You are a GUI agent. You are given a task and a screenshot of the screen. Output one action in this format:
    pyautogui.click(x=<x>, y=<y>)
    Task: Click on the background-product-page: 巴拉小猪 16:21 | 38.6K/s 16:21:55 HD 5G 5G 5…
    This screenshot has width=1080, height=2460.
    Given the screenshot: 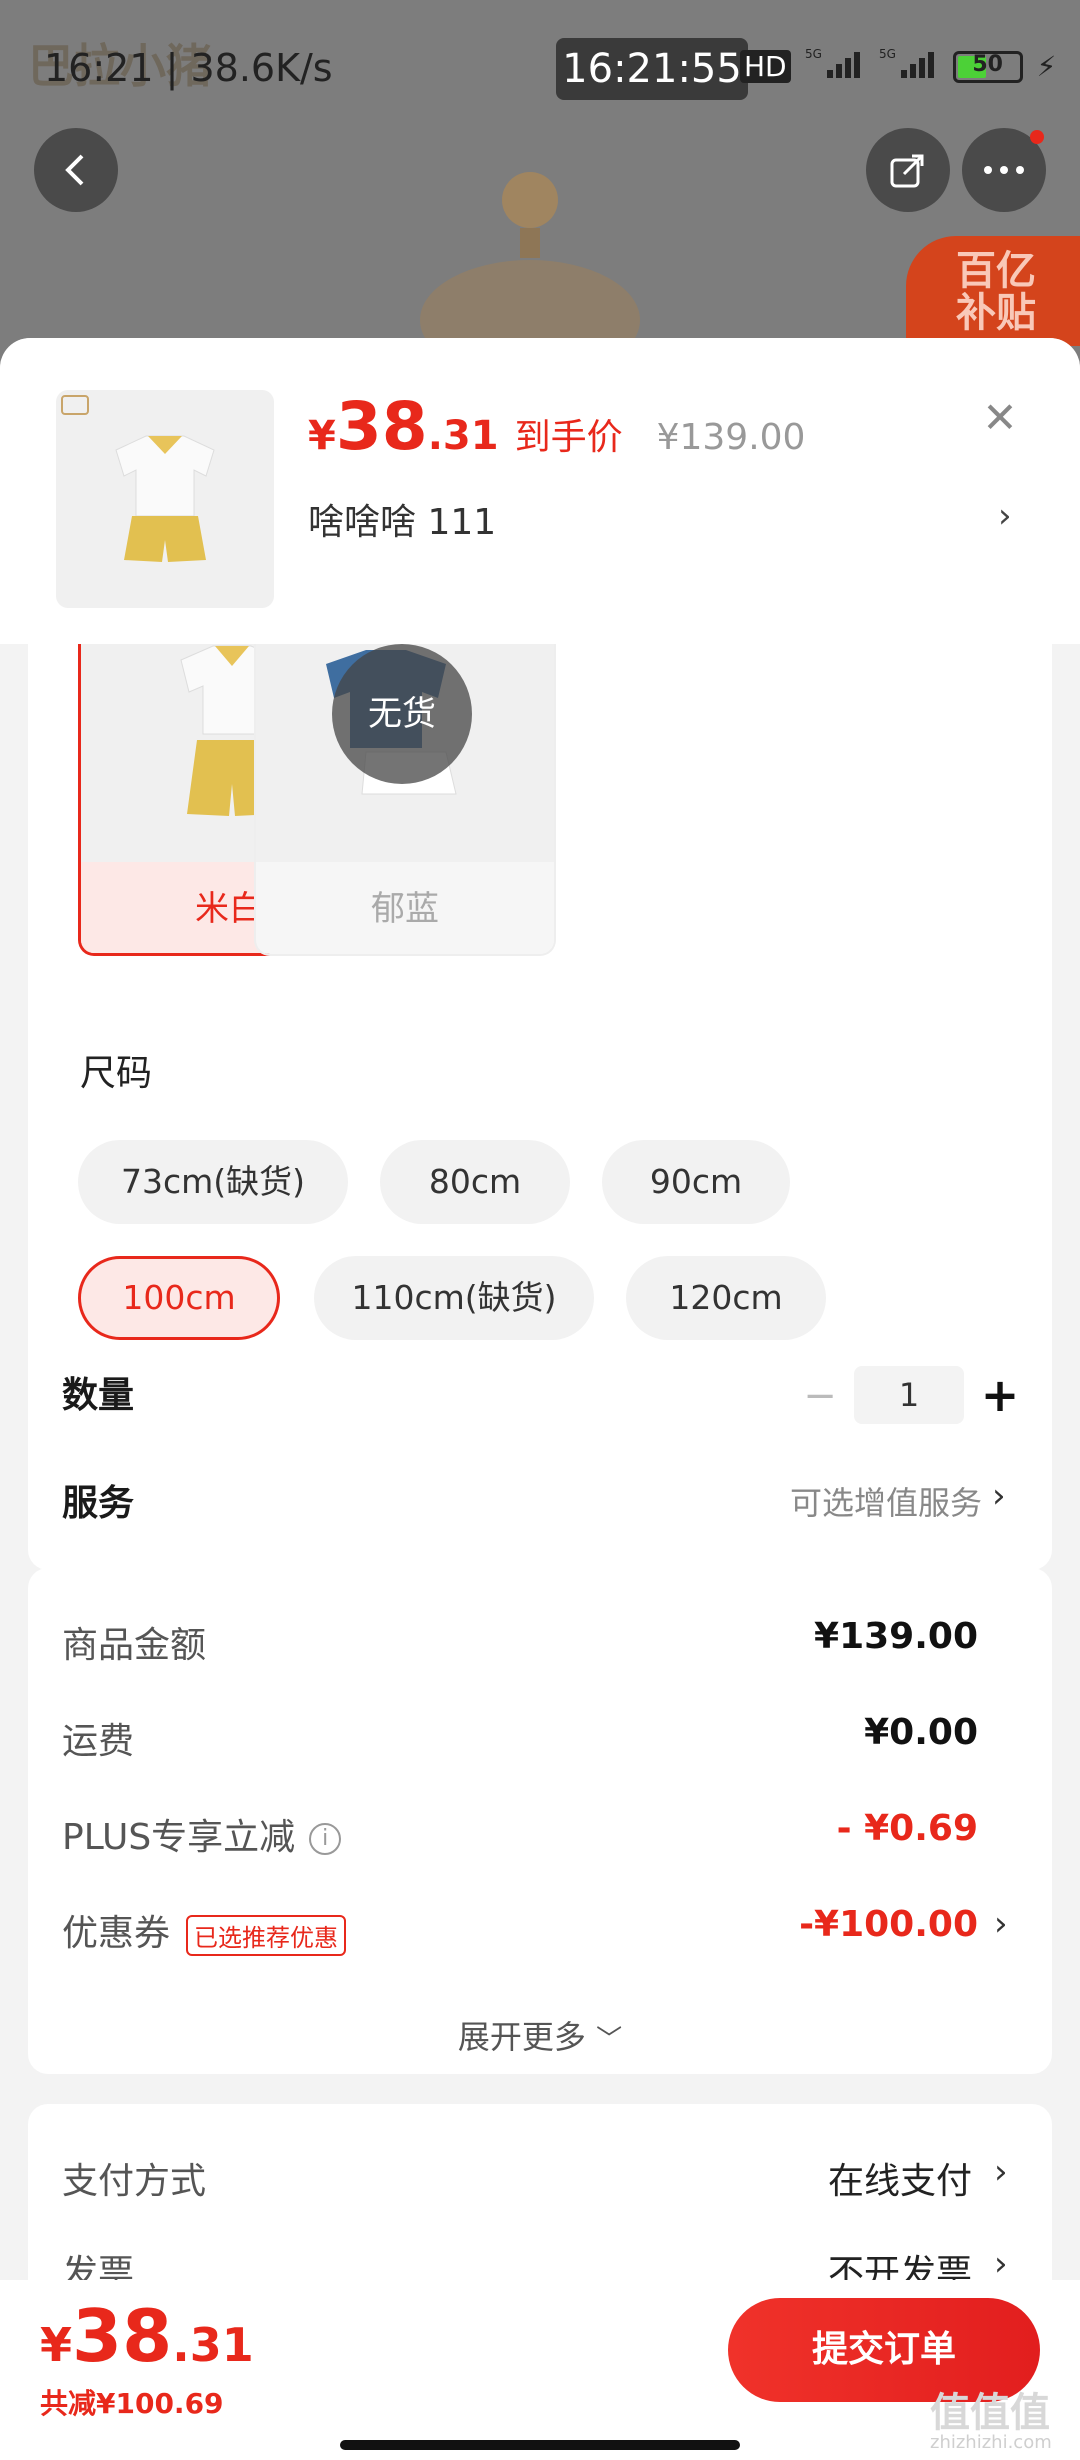 What is the action you would take?
    pyautogui.click(x=540, y=180)
    